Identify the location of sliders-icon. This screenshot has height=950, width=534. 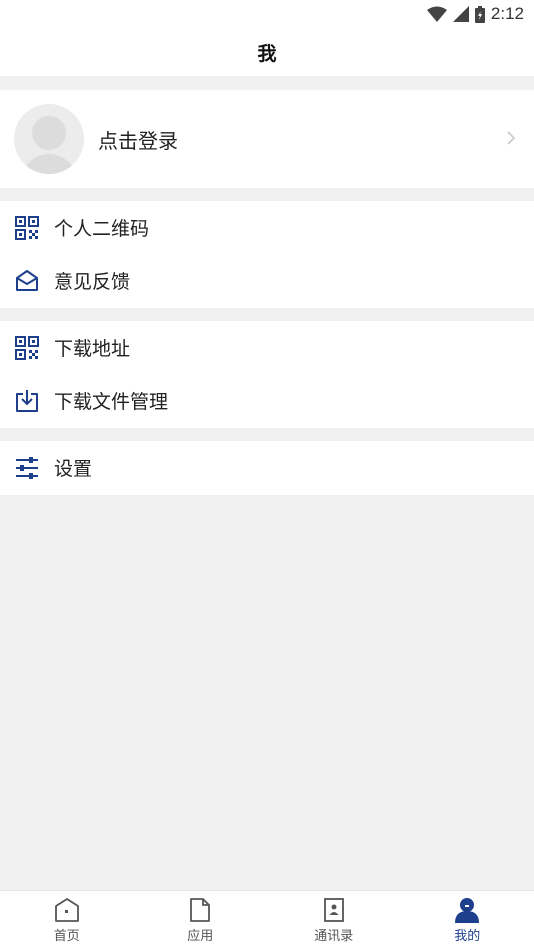
(27, 468).